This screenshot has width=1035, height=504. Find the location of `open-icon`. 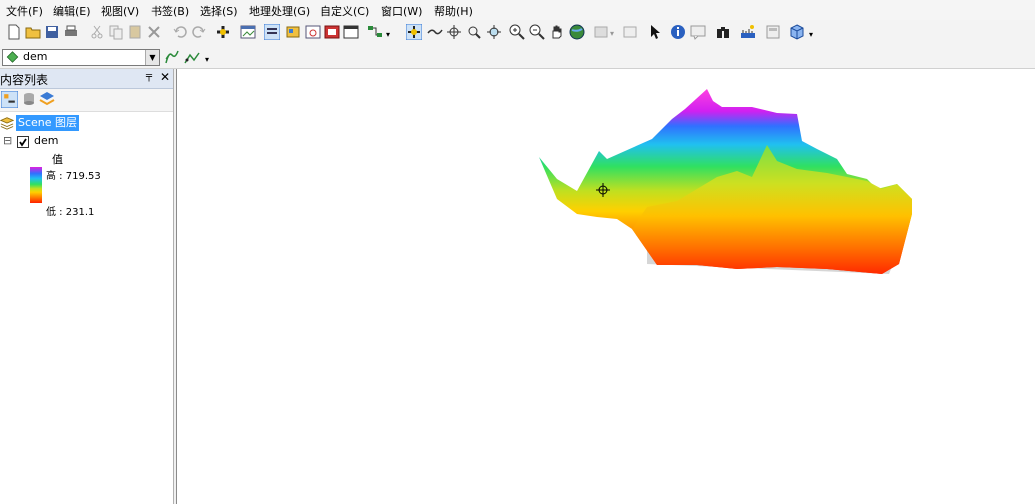

open-icon is located at coordinates (33, 32).